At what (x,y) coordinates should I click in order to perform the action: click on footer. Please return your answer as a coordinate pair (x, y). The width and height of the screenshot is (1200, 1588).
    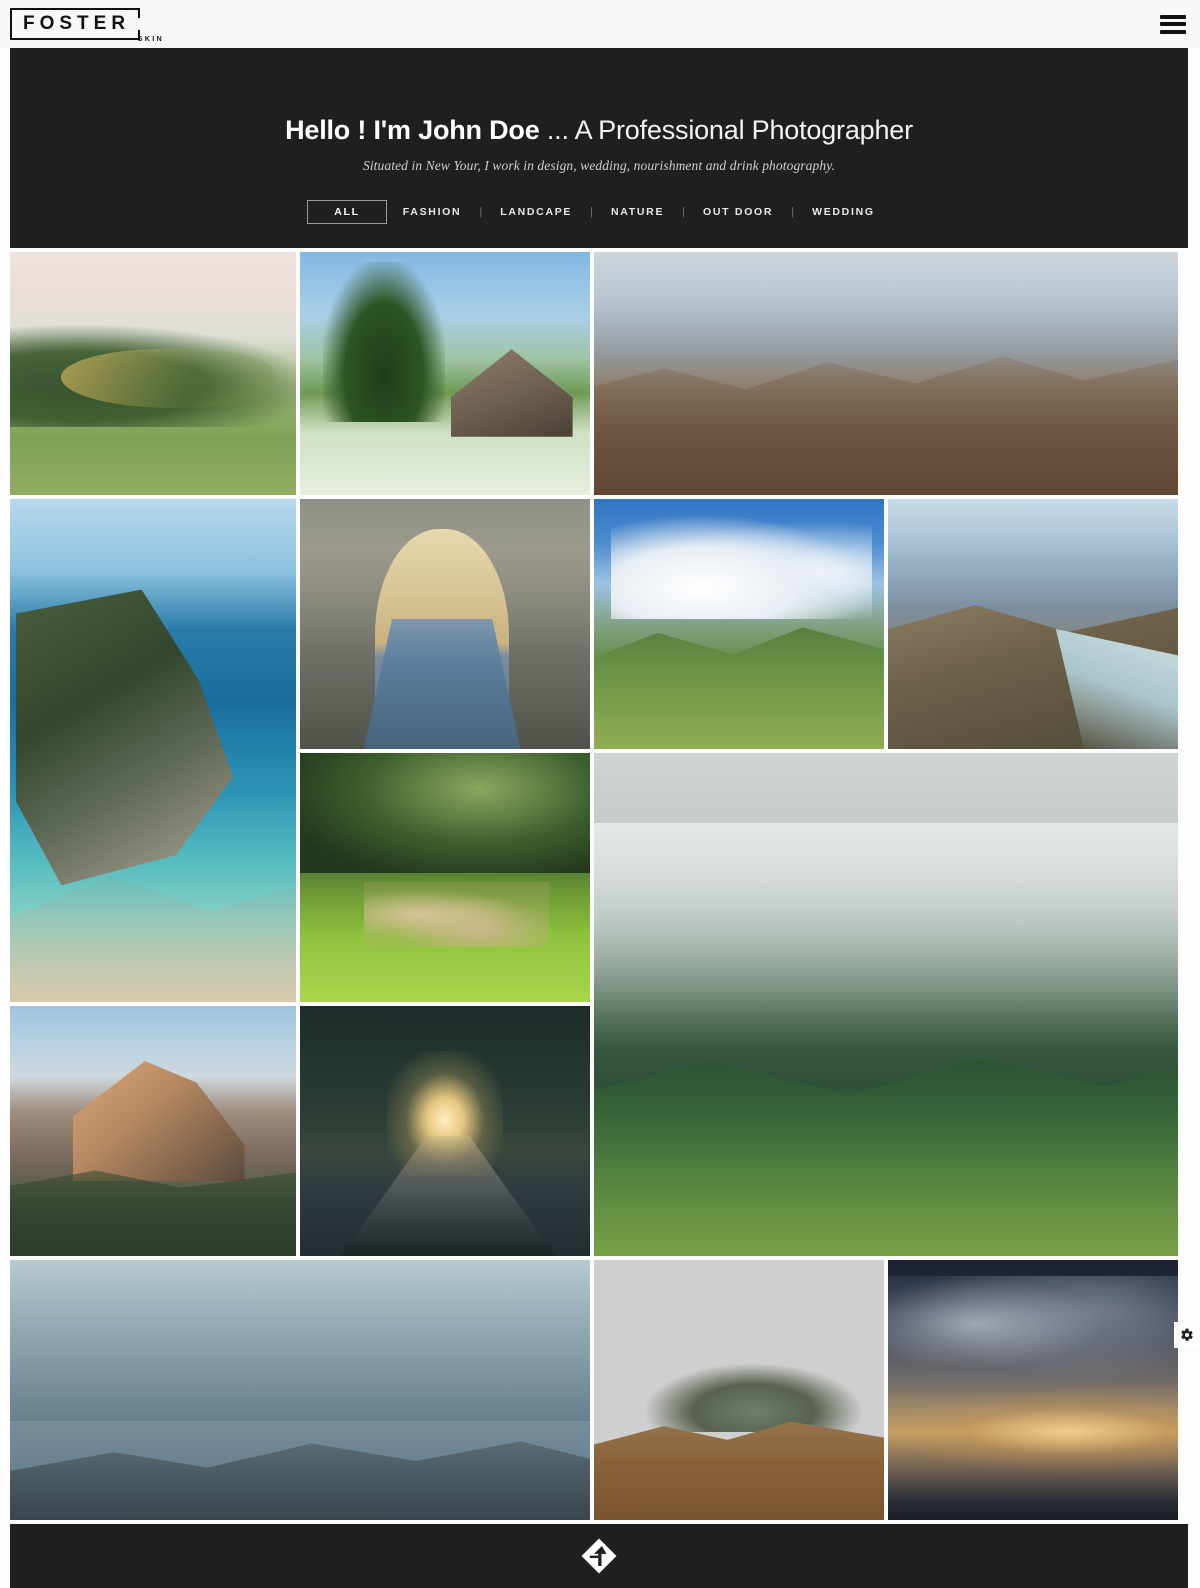
    Looking at the image, I should click on (599, 1556).